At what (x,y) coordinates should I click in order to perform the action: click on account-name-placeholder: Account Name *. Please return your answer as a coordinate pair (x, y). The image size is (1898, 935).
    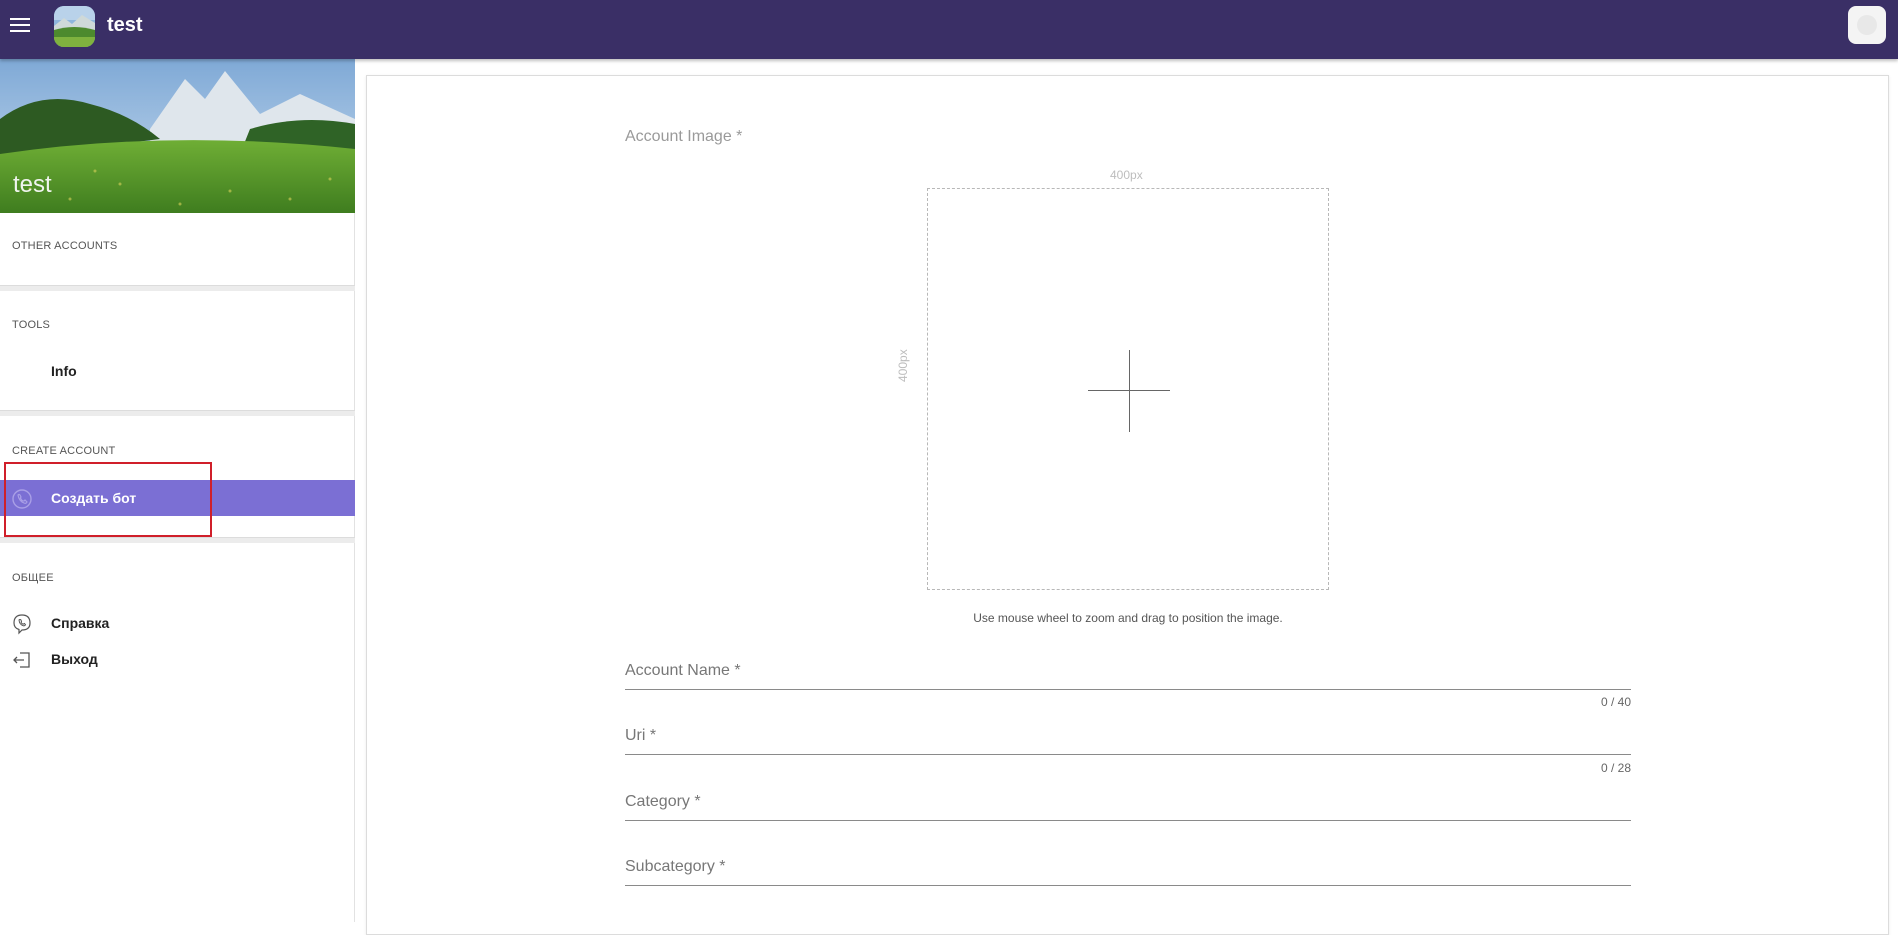
    Looking at the image, I should click on (683, 670).